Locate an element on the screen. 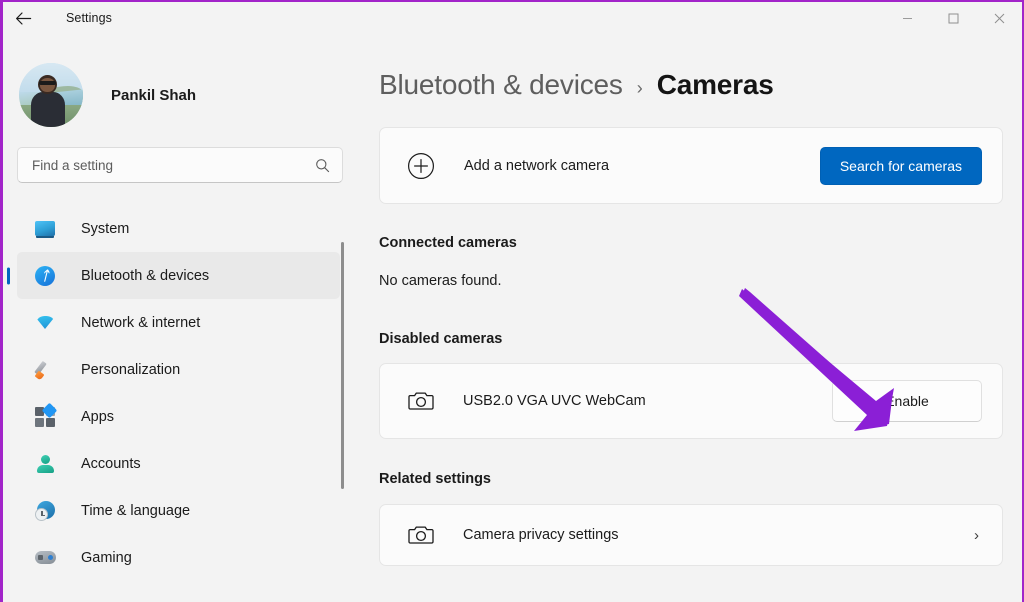 This screenshot has width=1024, height=602. minimize-icon is located at coordinates (907, 18).